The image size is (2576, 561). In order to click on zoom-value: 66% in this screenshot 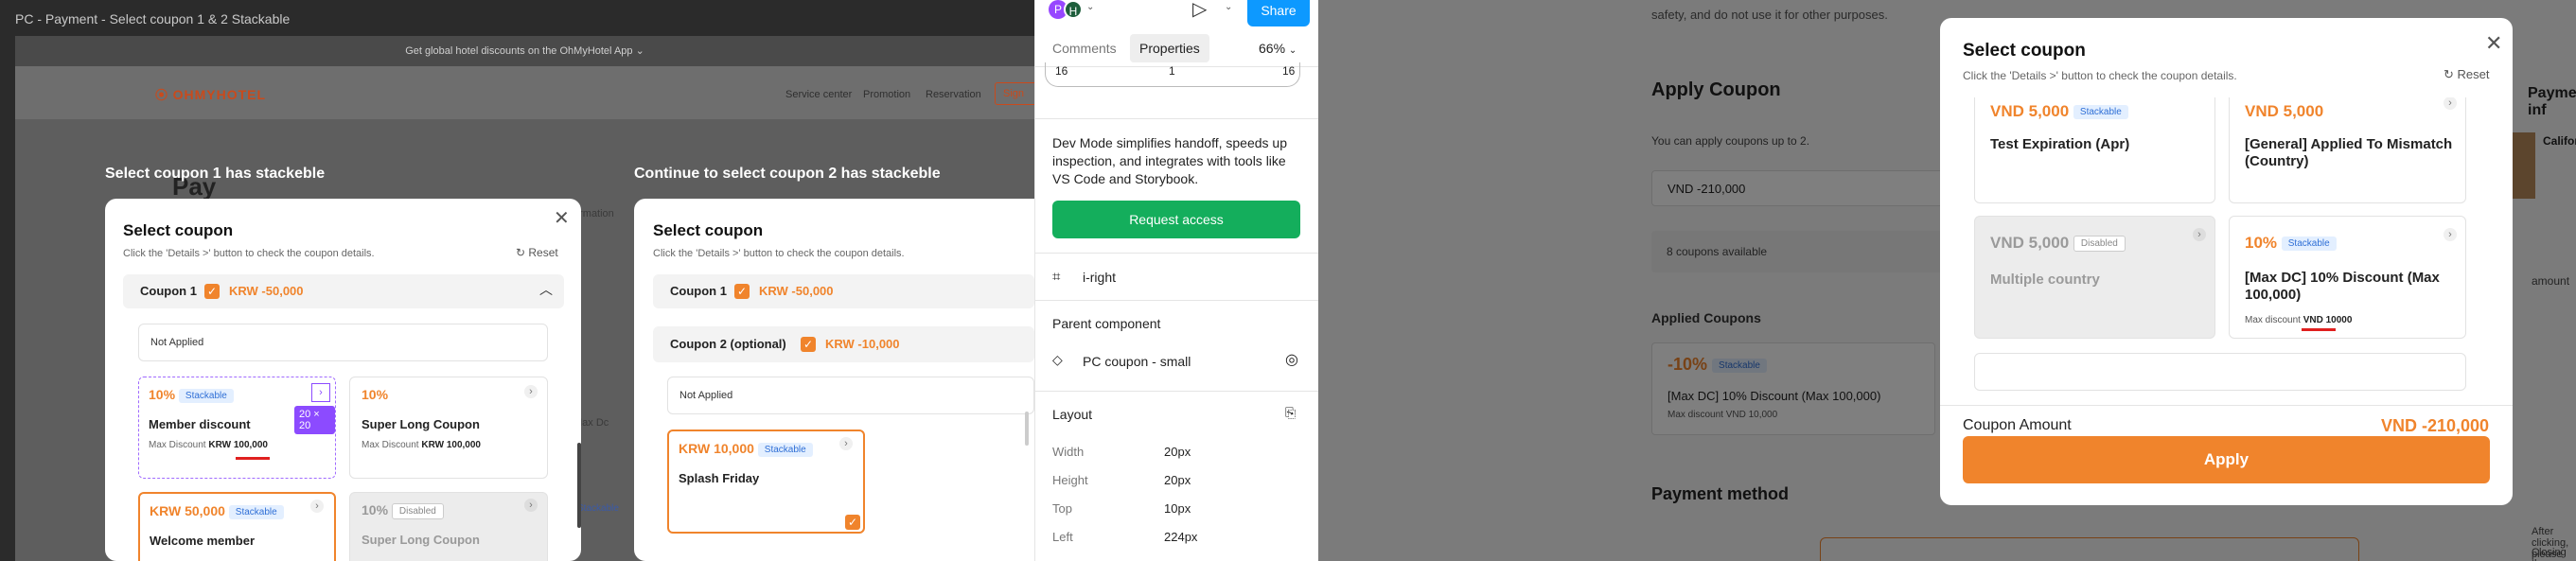, I will do `click(1272, 48)`.